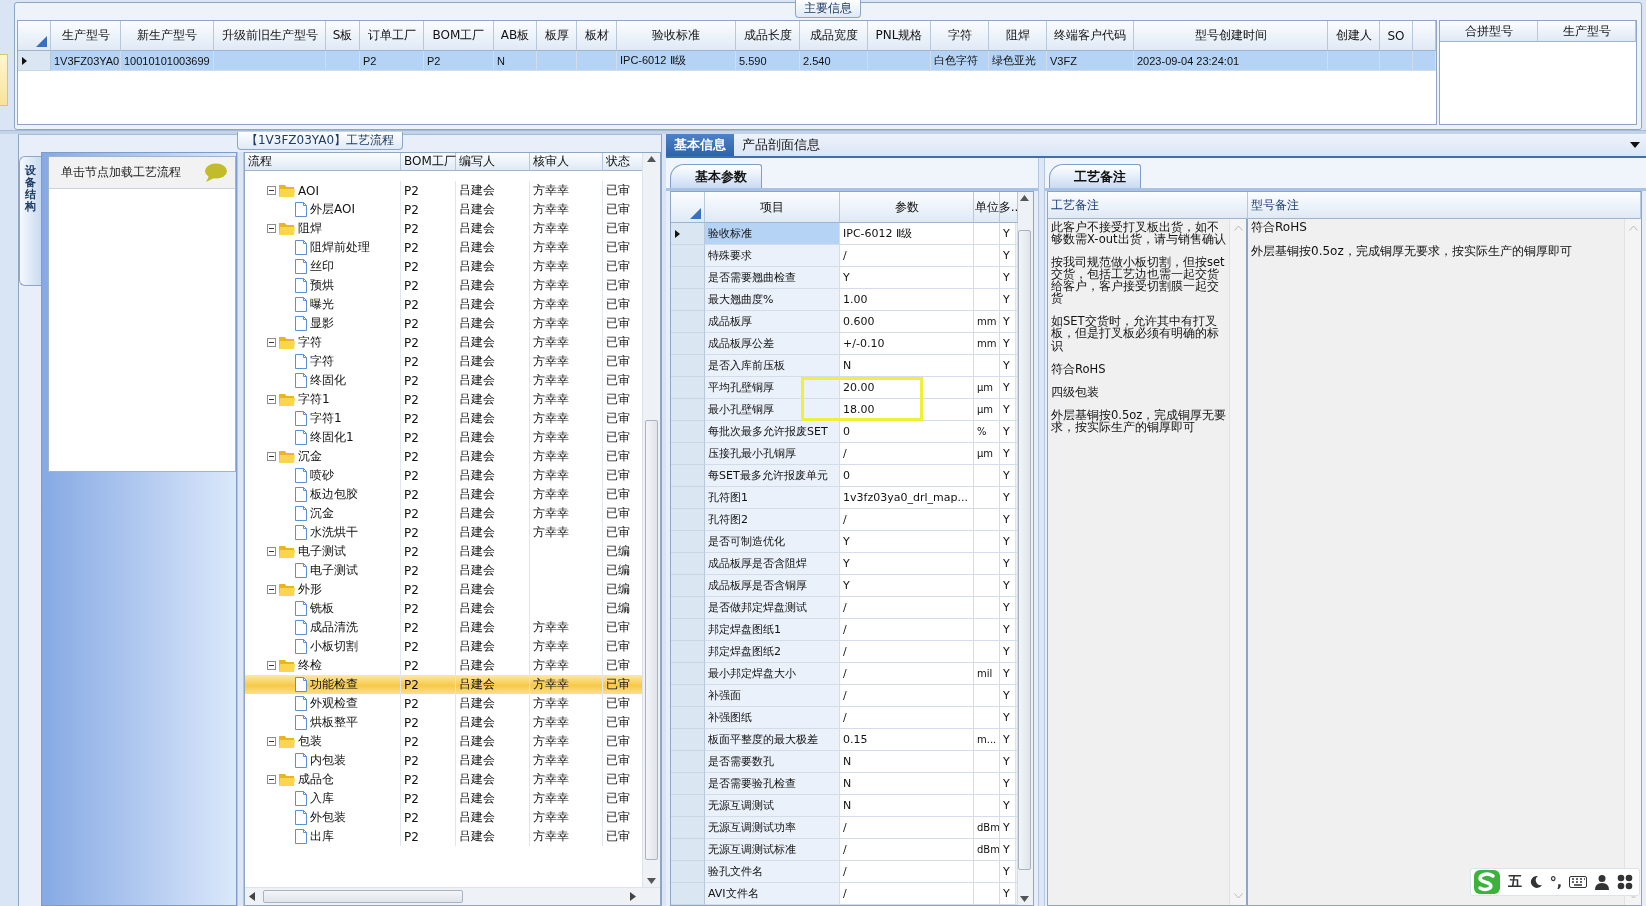  I want to click on tab: 产品剖面信息, so click(781, 145).